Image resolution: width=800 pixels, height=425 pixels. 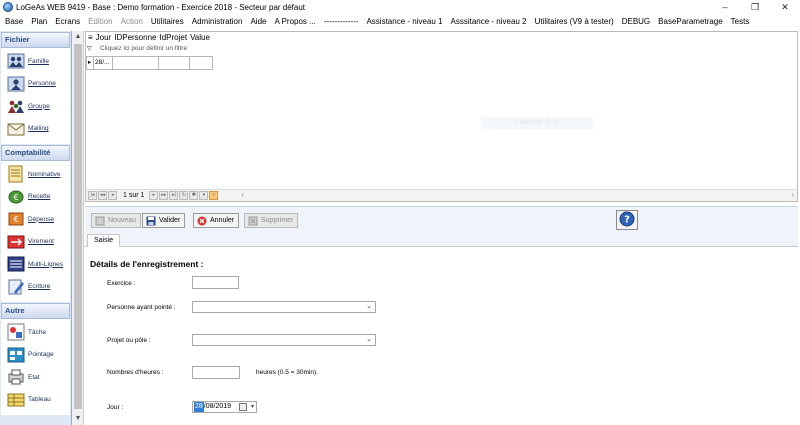 I want to click on exercice-field, so click(x=215, y=282).